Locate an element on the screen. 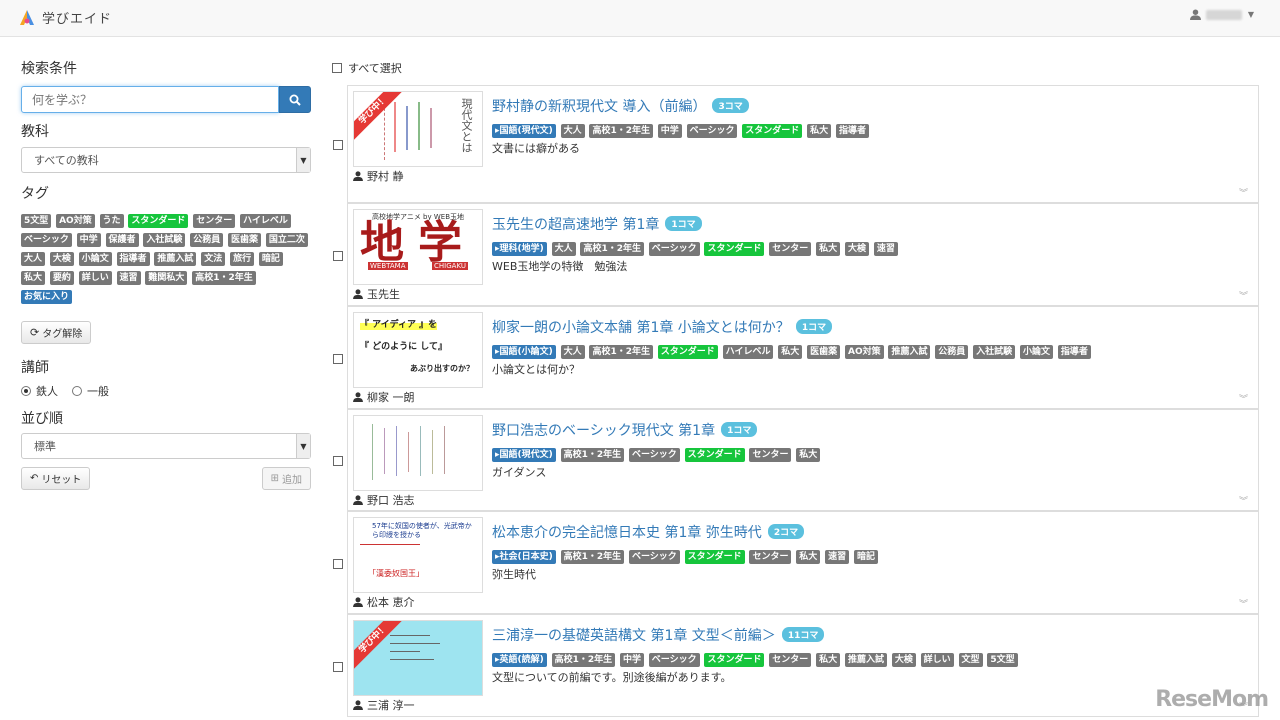 The height and width of the screenshot is (720, 1280). course-tag: 指導者 is located at coordinates (852, 131).